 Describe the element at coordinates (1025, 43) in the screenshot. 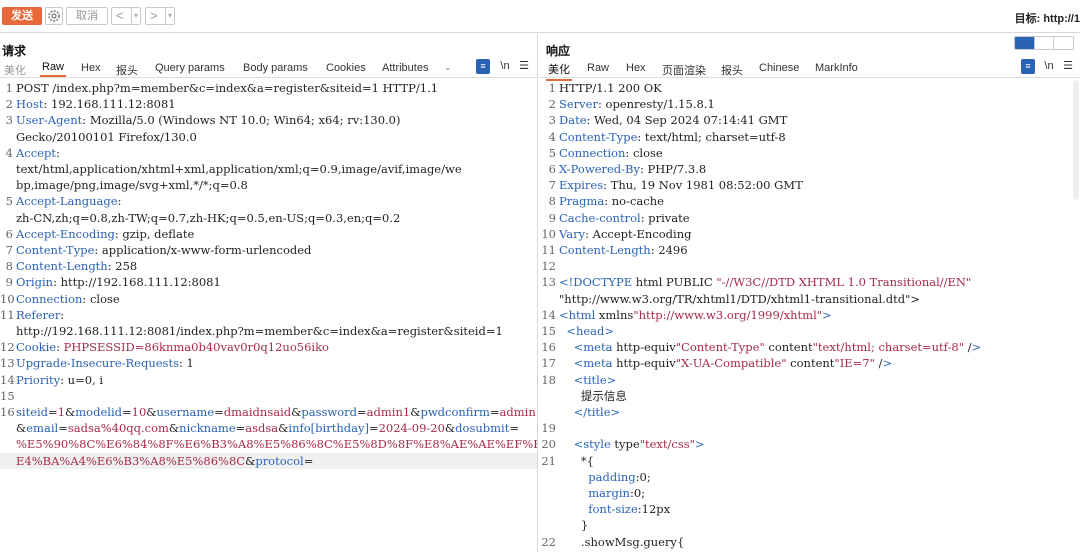

I see `layout-split-icon` at that location.